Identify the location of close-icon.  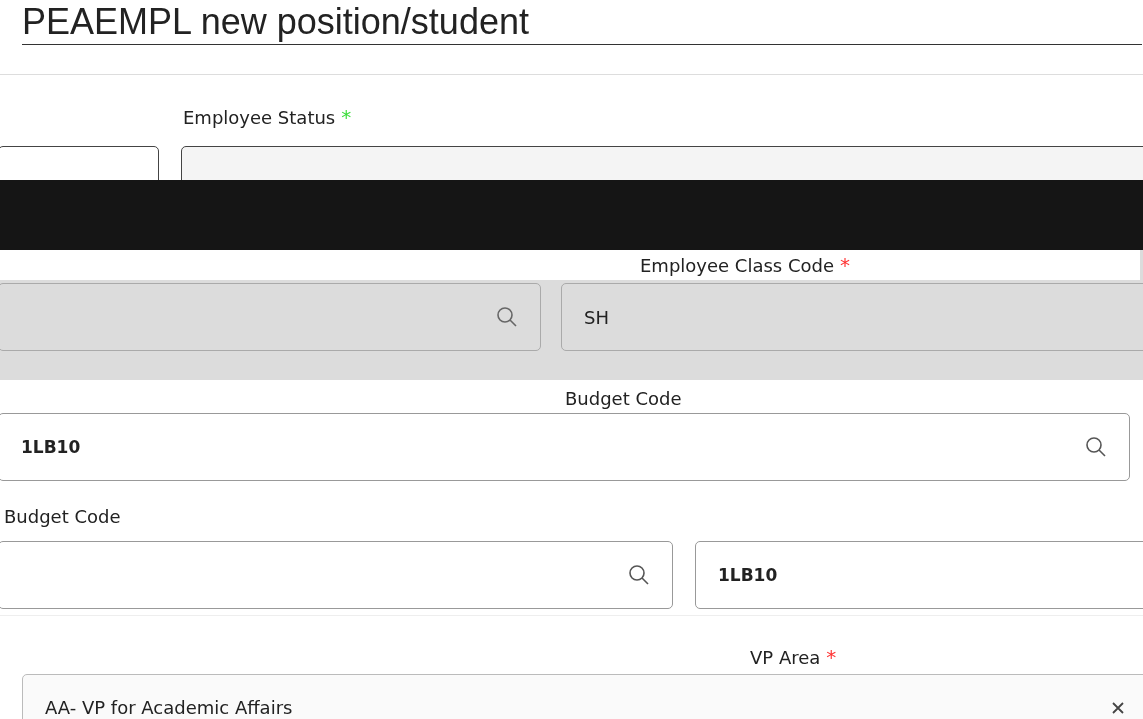
(1118, 708).